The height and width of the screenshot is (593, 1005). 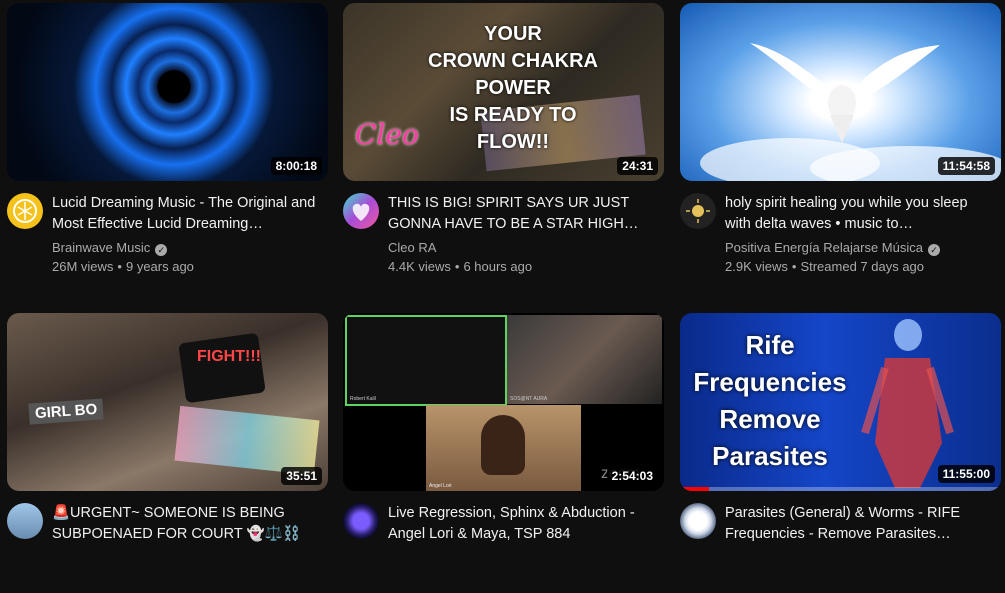 What do you see at coordinates (167, 92) in the screenshot?
I see `video-thumbnail: 8:00:18` at bounding box center [167, 92].